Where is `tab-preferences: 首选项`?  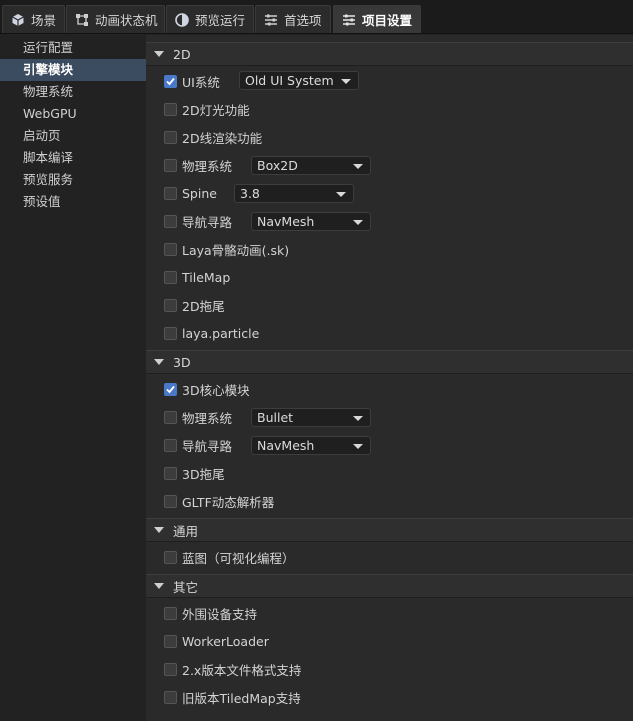
tab-preferences: 首选项 is located at coordinates (293, 19).